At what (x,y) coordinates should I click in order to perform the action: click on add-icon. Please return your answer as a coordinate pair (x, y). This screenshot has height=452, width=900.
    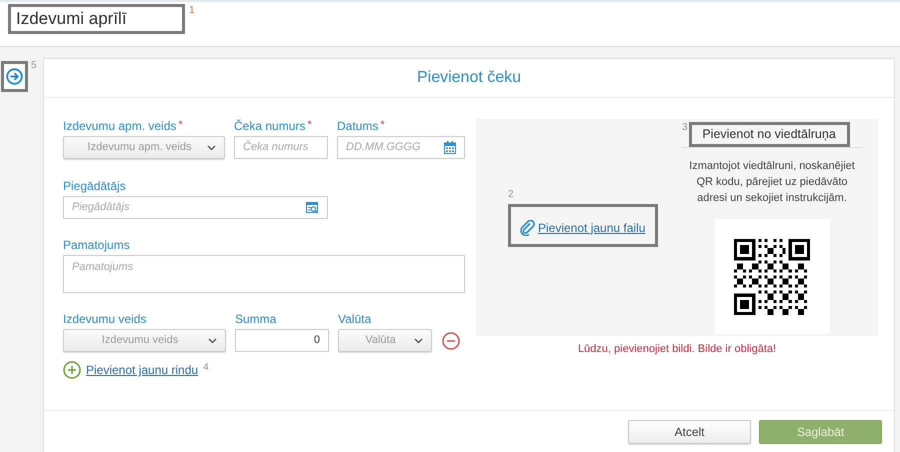
    Looking at the image, I should click on (72, 370).